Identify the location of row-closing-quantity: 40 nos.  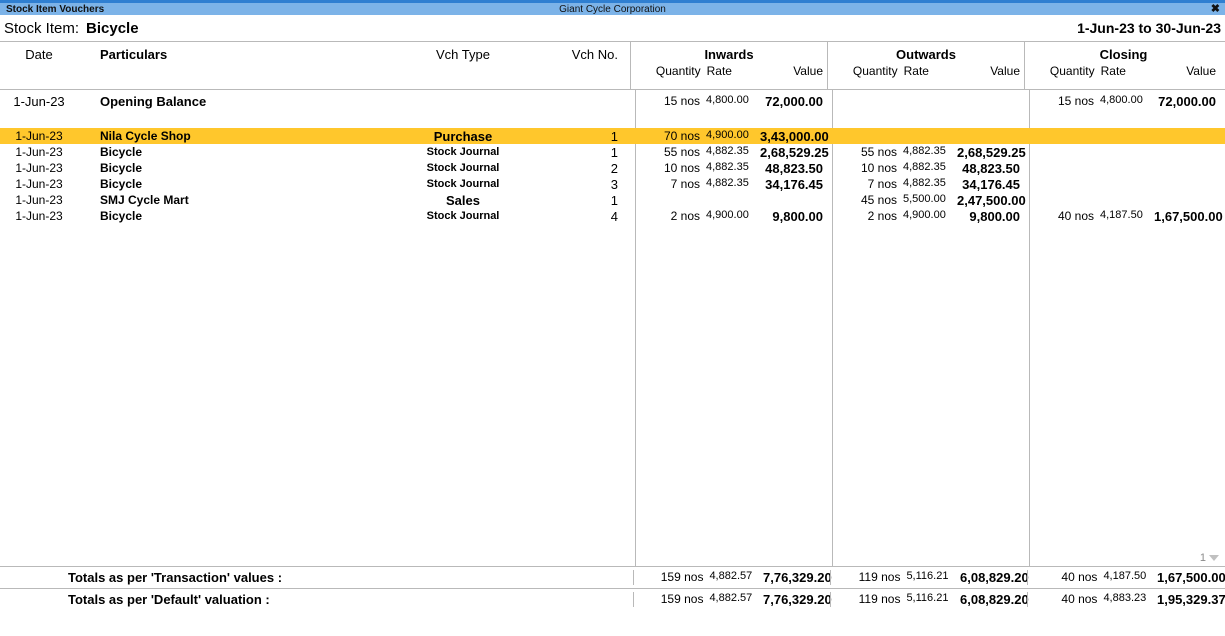
(1075, 215).